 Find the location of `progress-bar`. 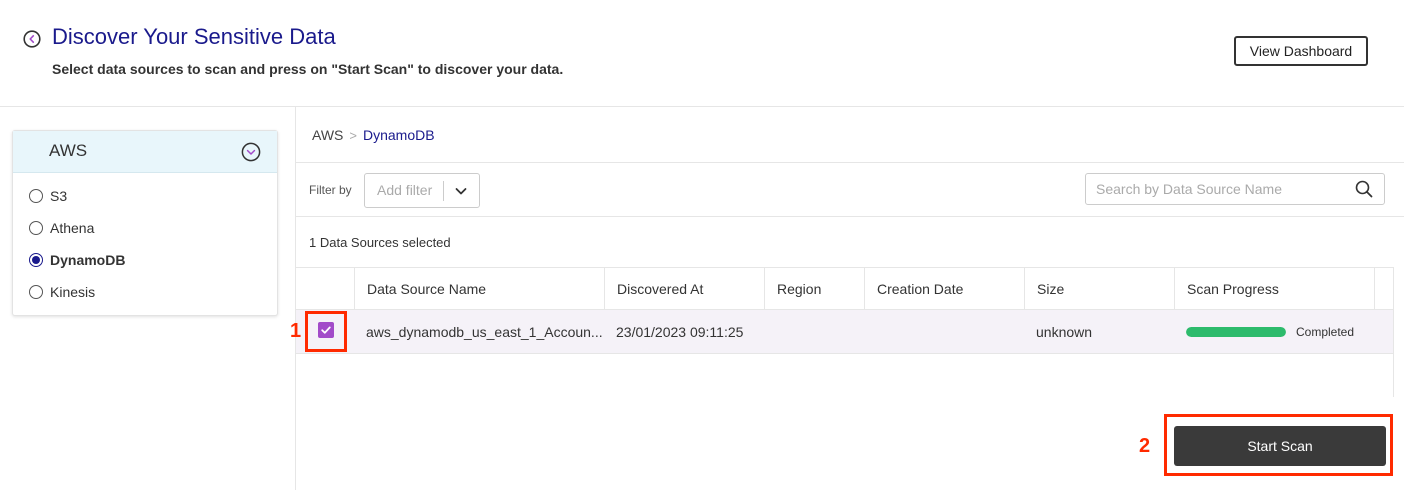

progress-bar is located at coordinates (1236, 331).